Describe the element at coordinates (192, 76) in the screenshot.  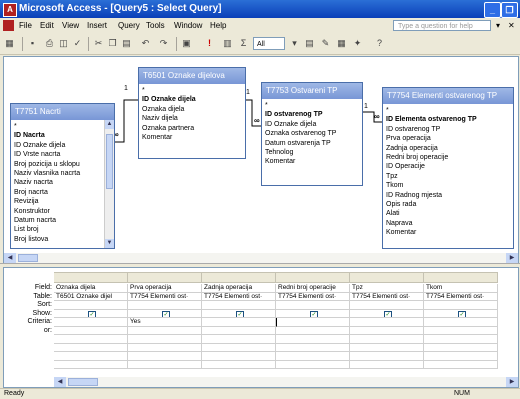
I see `table-title: T6501 Oznake dijelova` at that location.